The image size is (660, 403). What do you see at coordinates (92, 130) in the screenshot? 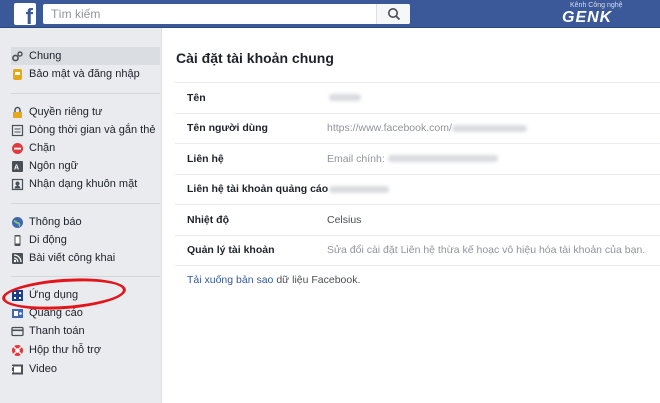
I see `sidebar-item-label: Dòng thời gian và gắn thẻ` at bounding box center [92, 130].